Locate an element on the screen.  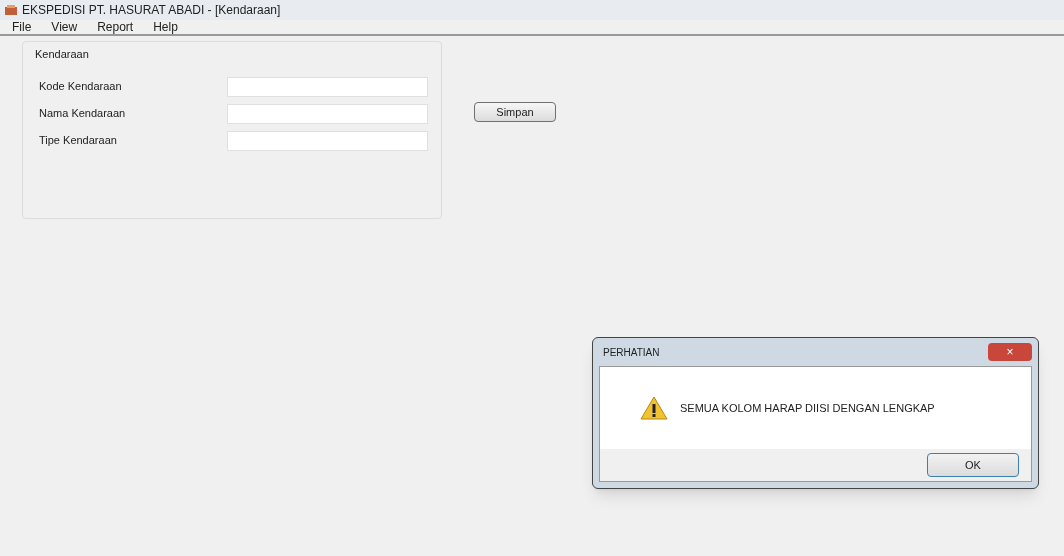
close-button: × is located at coordinates (1010, 352).